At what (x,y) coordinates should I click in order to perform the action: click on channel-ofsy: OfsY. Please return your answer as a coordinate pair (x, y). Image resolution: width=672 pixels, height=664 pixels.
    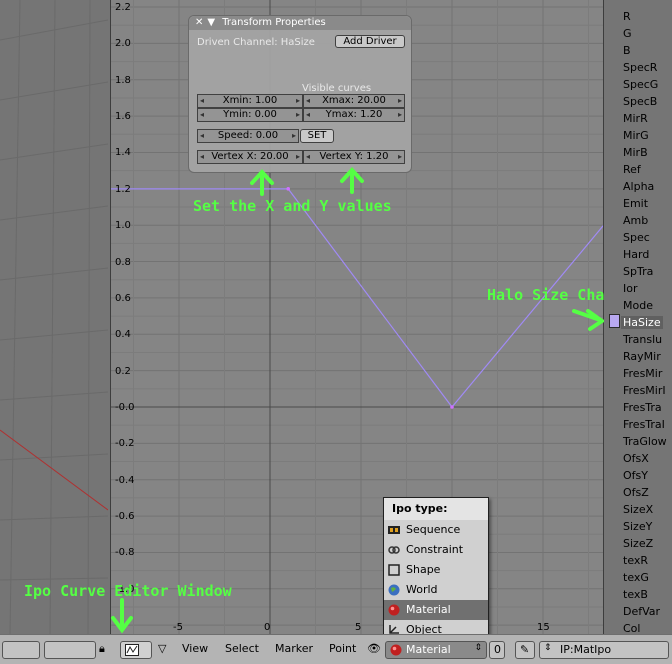
    Looking at the image, I should click on (635, 475).